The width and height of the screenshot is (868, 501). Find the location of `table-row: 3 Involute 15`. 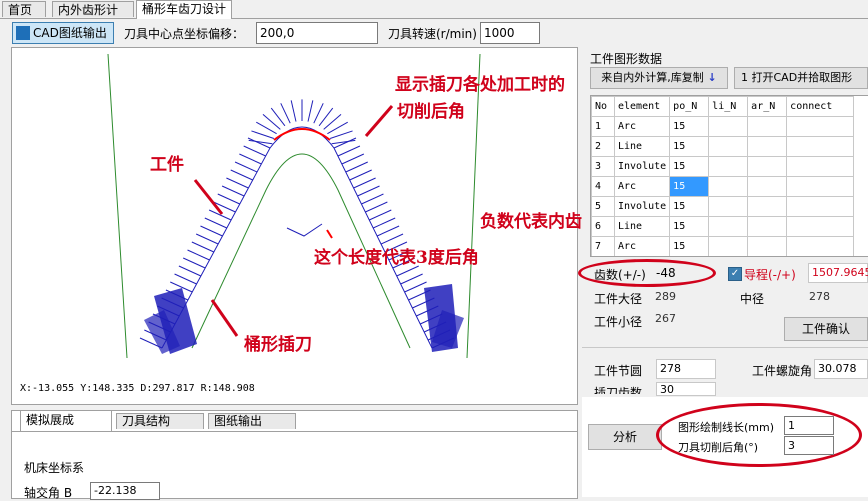

table-row: 3 Involute 15 is located at coordinates (723, 166).